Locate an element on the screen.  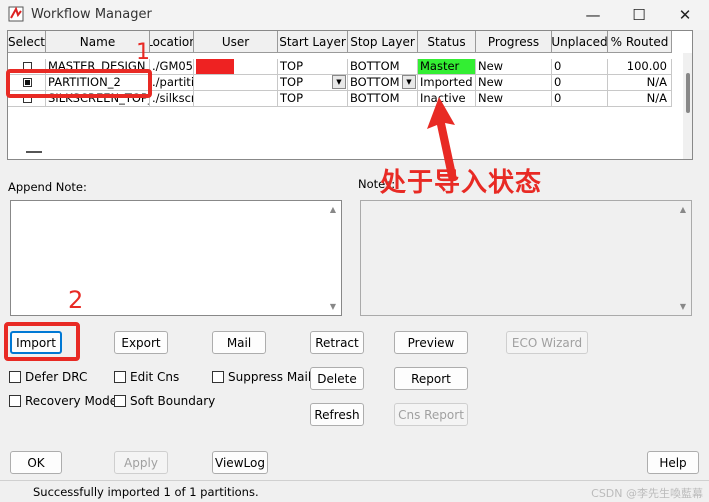
start-layer-dropdown-icon: ▼ is located at coordinates (339, 82).